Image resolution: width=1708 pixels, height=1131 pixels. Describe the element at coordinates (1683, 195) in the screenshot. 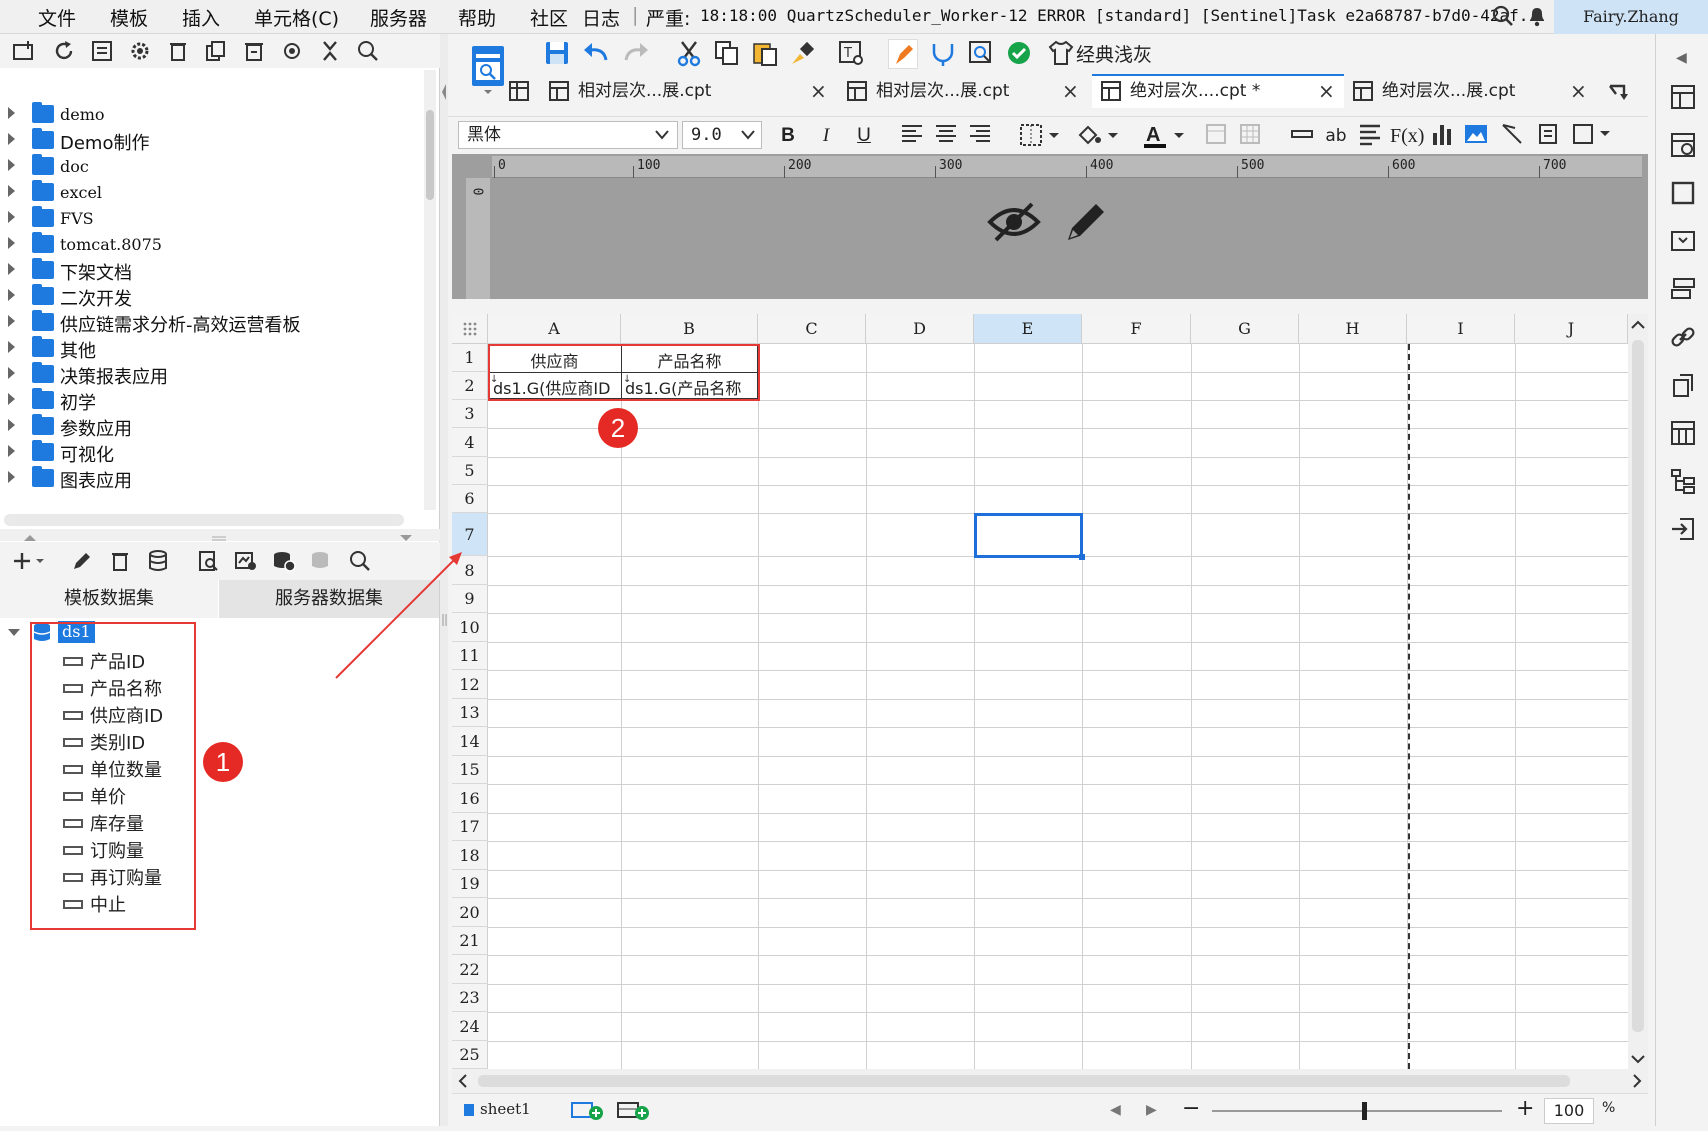

I see `frame-icon` at that location.